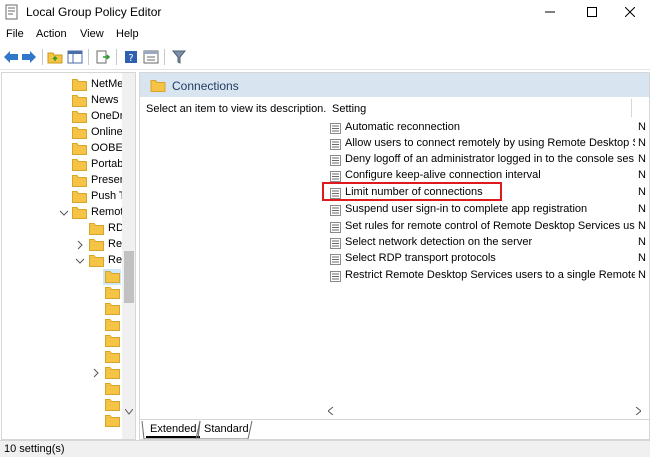 This screenshot has width=650, height=457. What do you see at coordinates (34, 449) in the screenshot?
I see `status-text: 10 setting(s)` at bounding box center [34, 449].